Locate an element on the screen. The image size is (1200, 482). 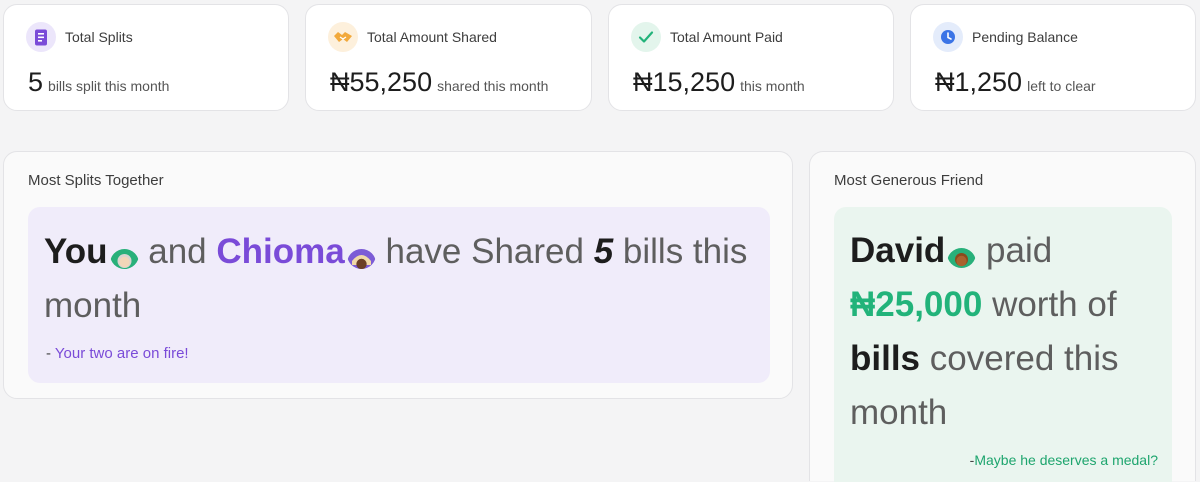
paid-text: paid is located at coordinates (1019, 250).